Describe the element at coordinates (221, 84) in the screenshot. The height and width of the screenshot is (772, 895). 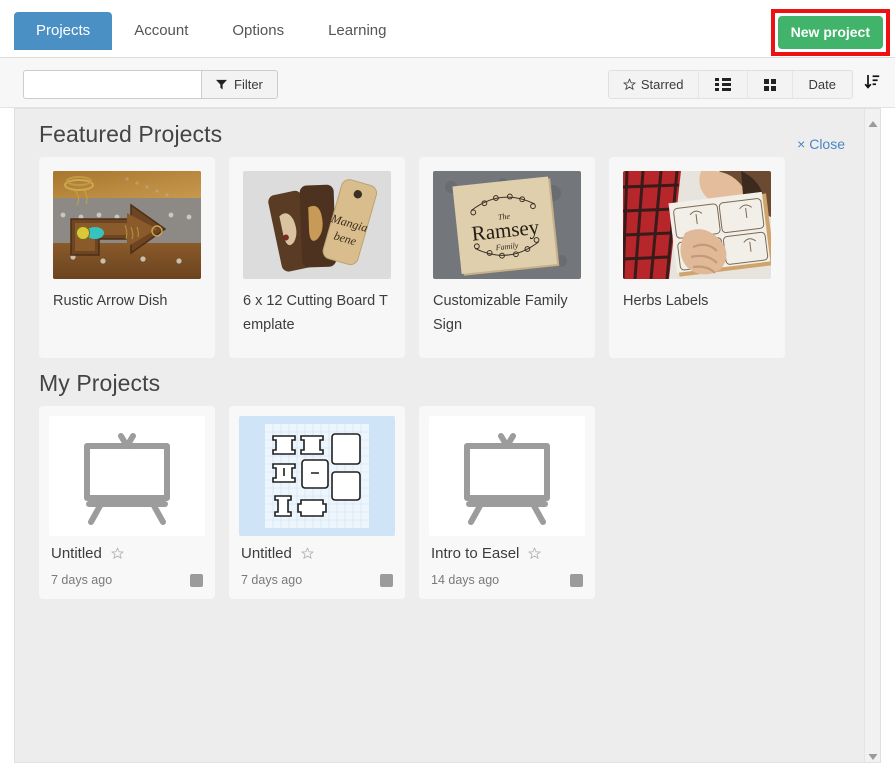
I see `funnel-icon` at that location.